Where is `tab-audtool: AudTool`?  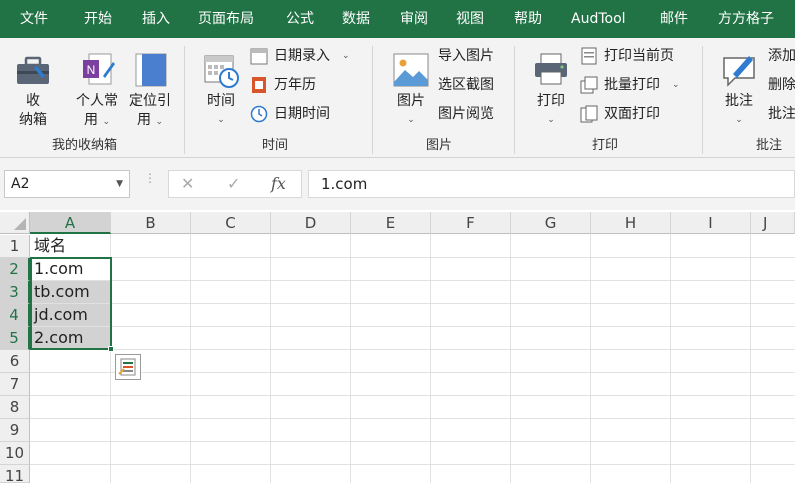
tab-audtool: AudTool is located at coordinates (598, 19).